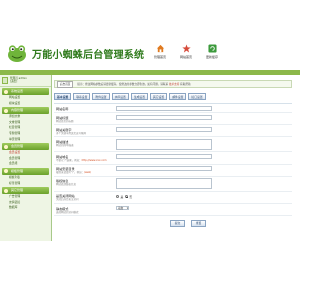  What do you see at coordinates (120, 96) in the screenshot?
I see `tab-settings: 水印设置` at bounding box center [120, 96].